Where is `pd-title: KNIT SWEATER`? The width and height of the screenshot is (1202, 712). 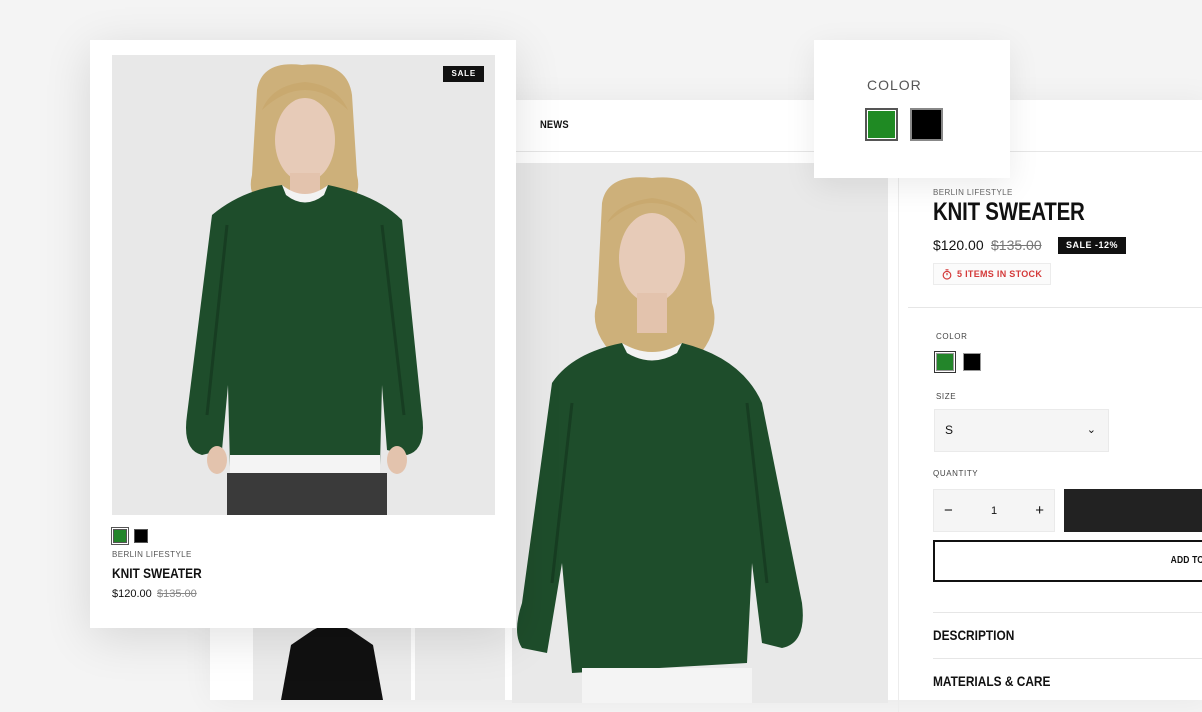 pd-title: KNIT SWEATER is located at coordinates (1009, 212).